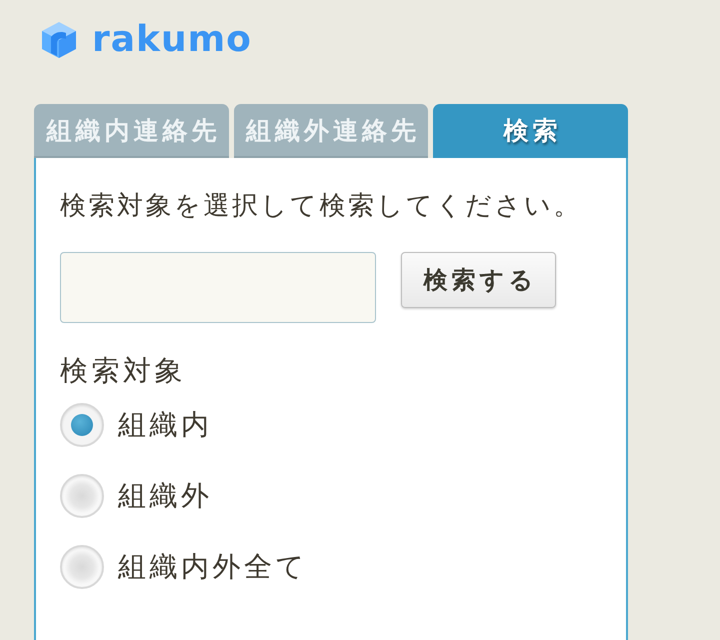 This screenshot has width=720, height=640. What do you see at coordinates (213, 566) in the screenshot?
I see `radio-label: 組織内外全て` at bounding box center [213, 566].